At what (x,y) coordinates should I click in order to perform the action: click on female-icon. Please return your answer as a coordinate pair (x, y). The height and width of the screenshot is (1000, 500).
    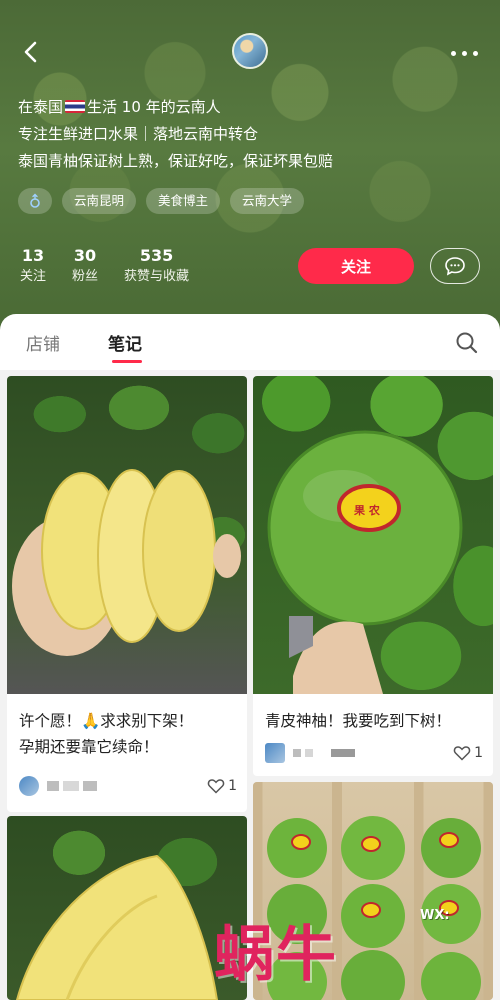
    Looking at the image, I should click on (35, 200).